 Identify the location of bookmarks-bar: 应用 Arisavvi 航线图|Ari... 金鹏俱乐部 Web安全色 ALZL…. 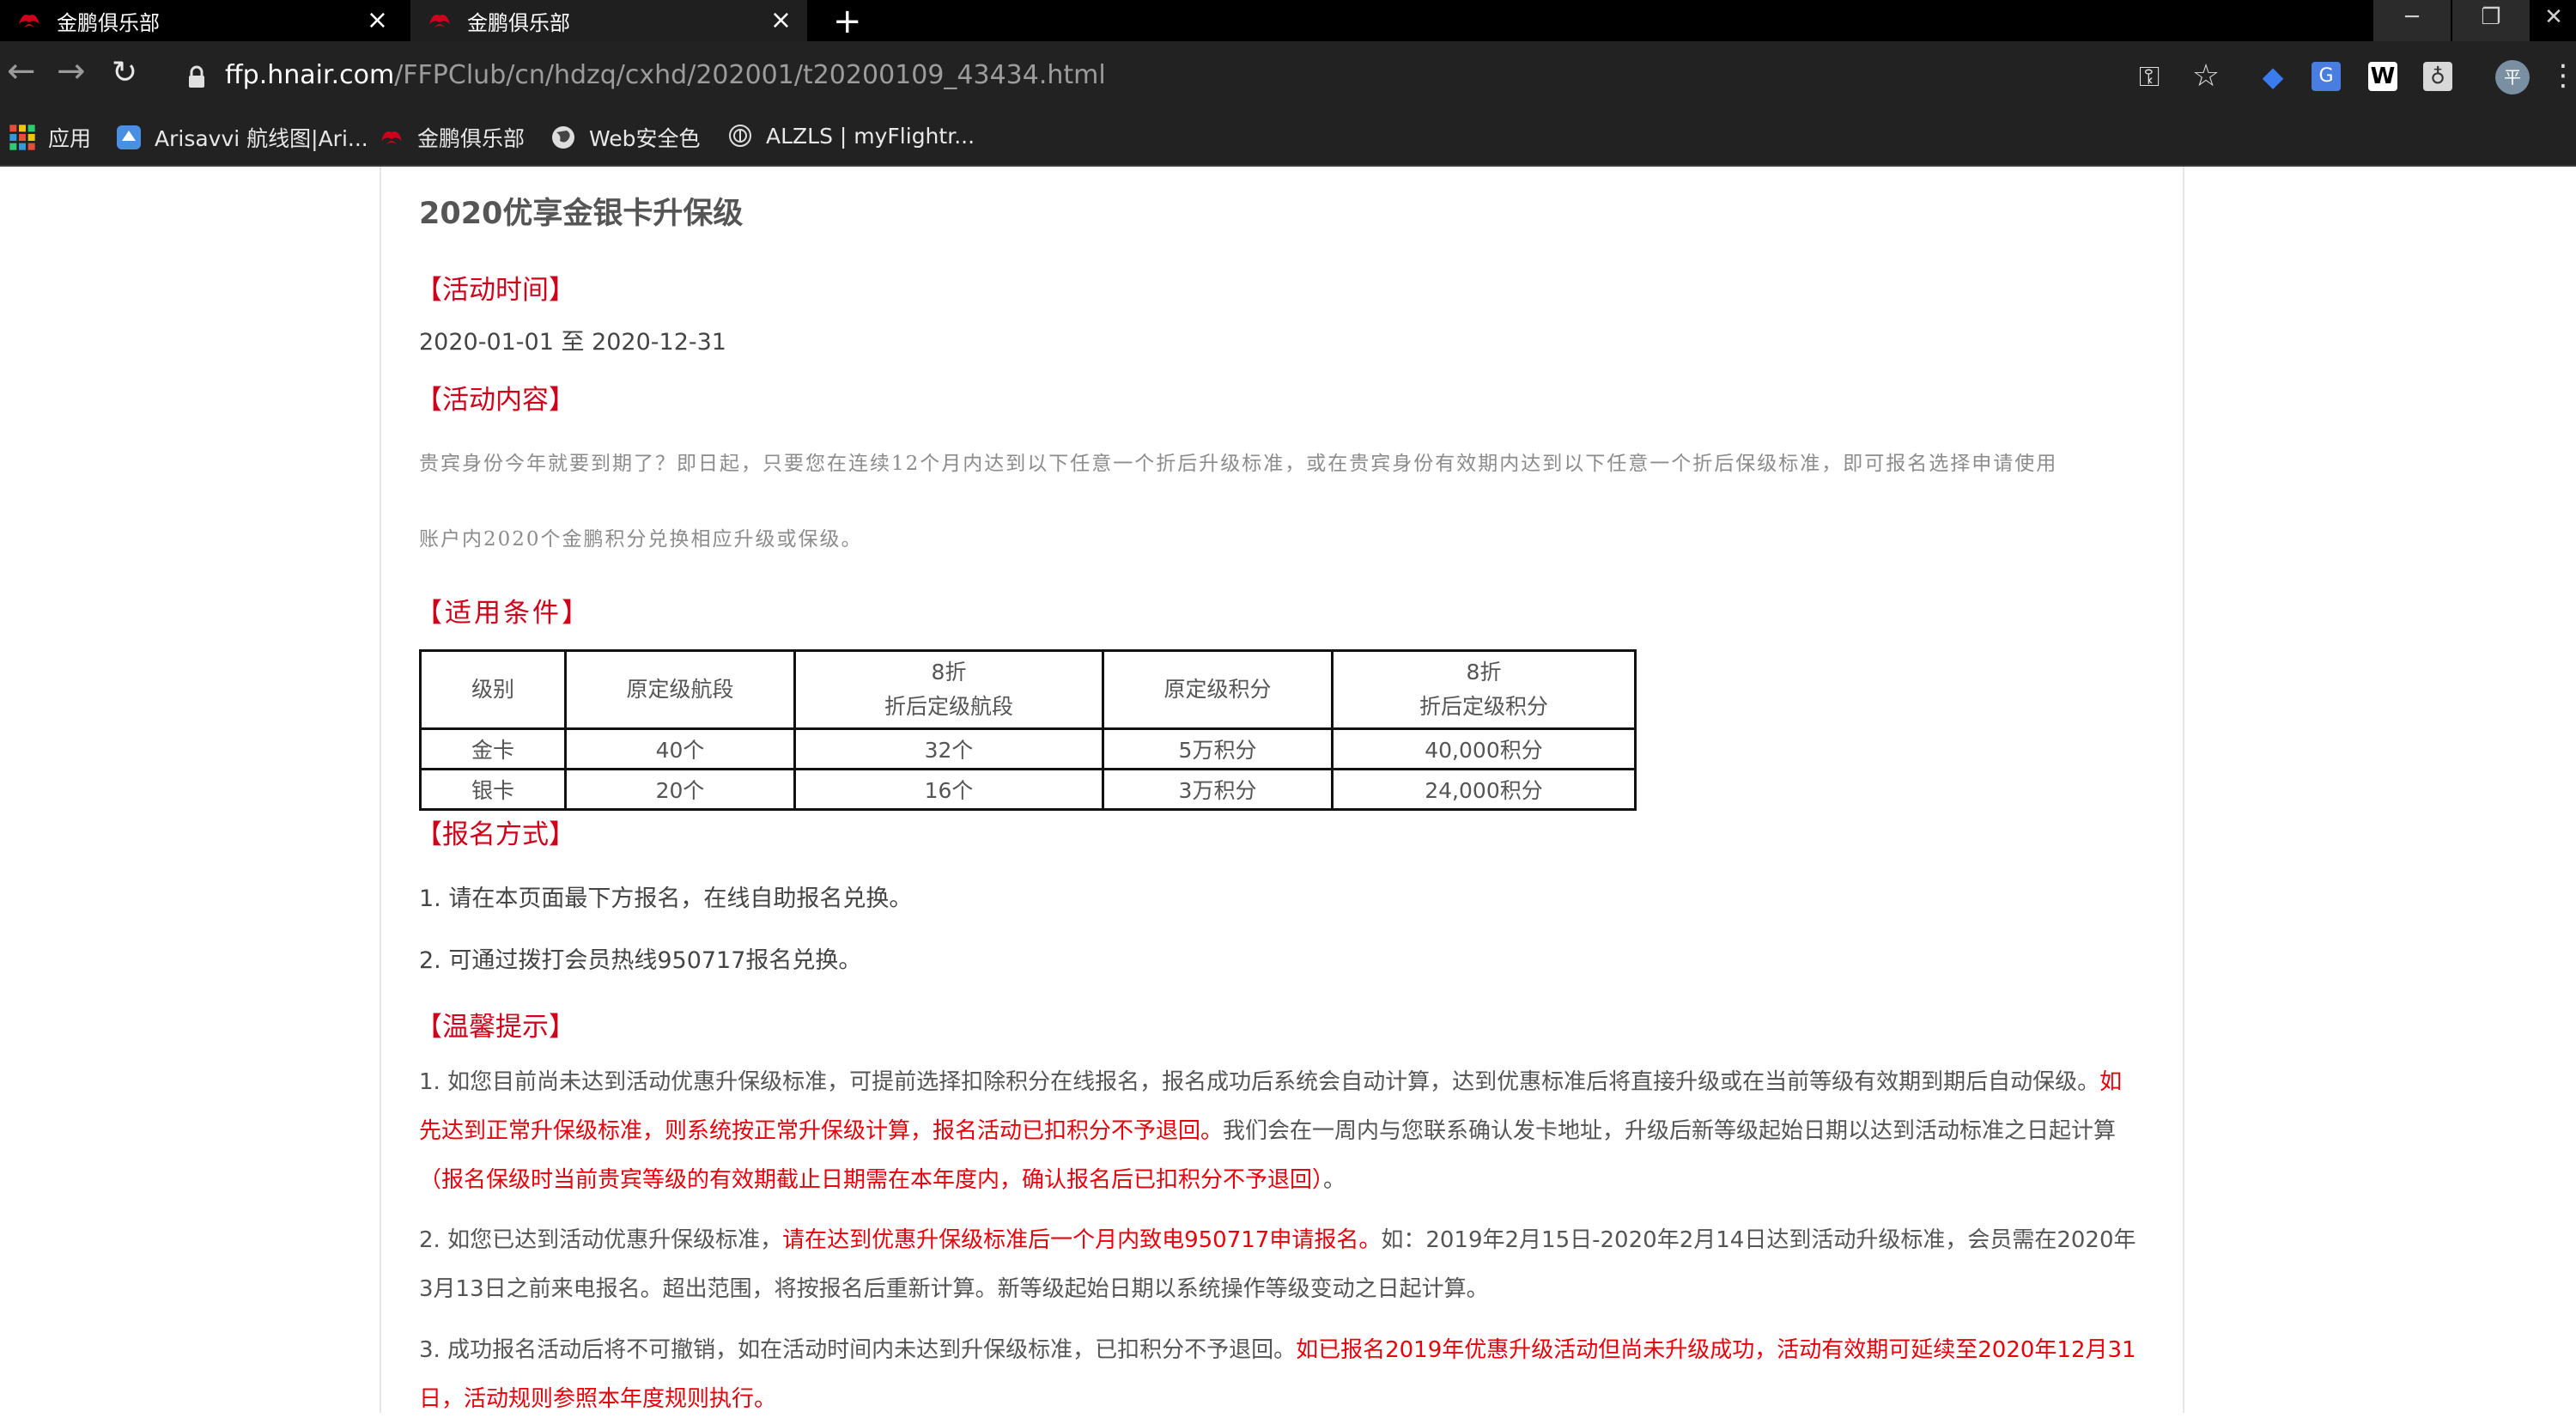
(1288, 139).